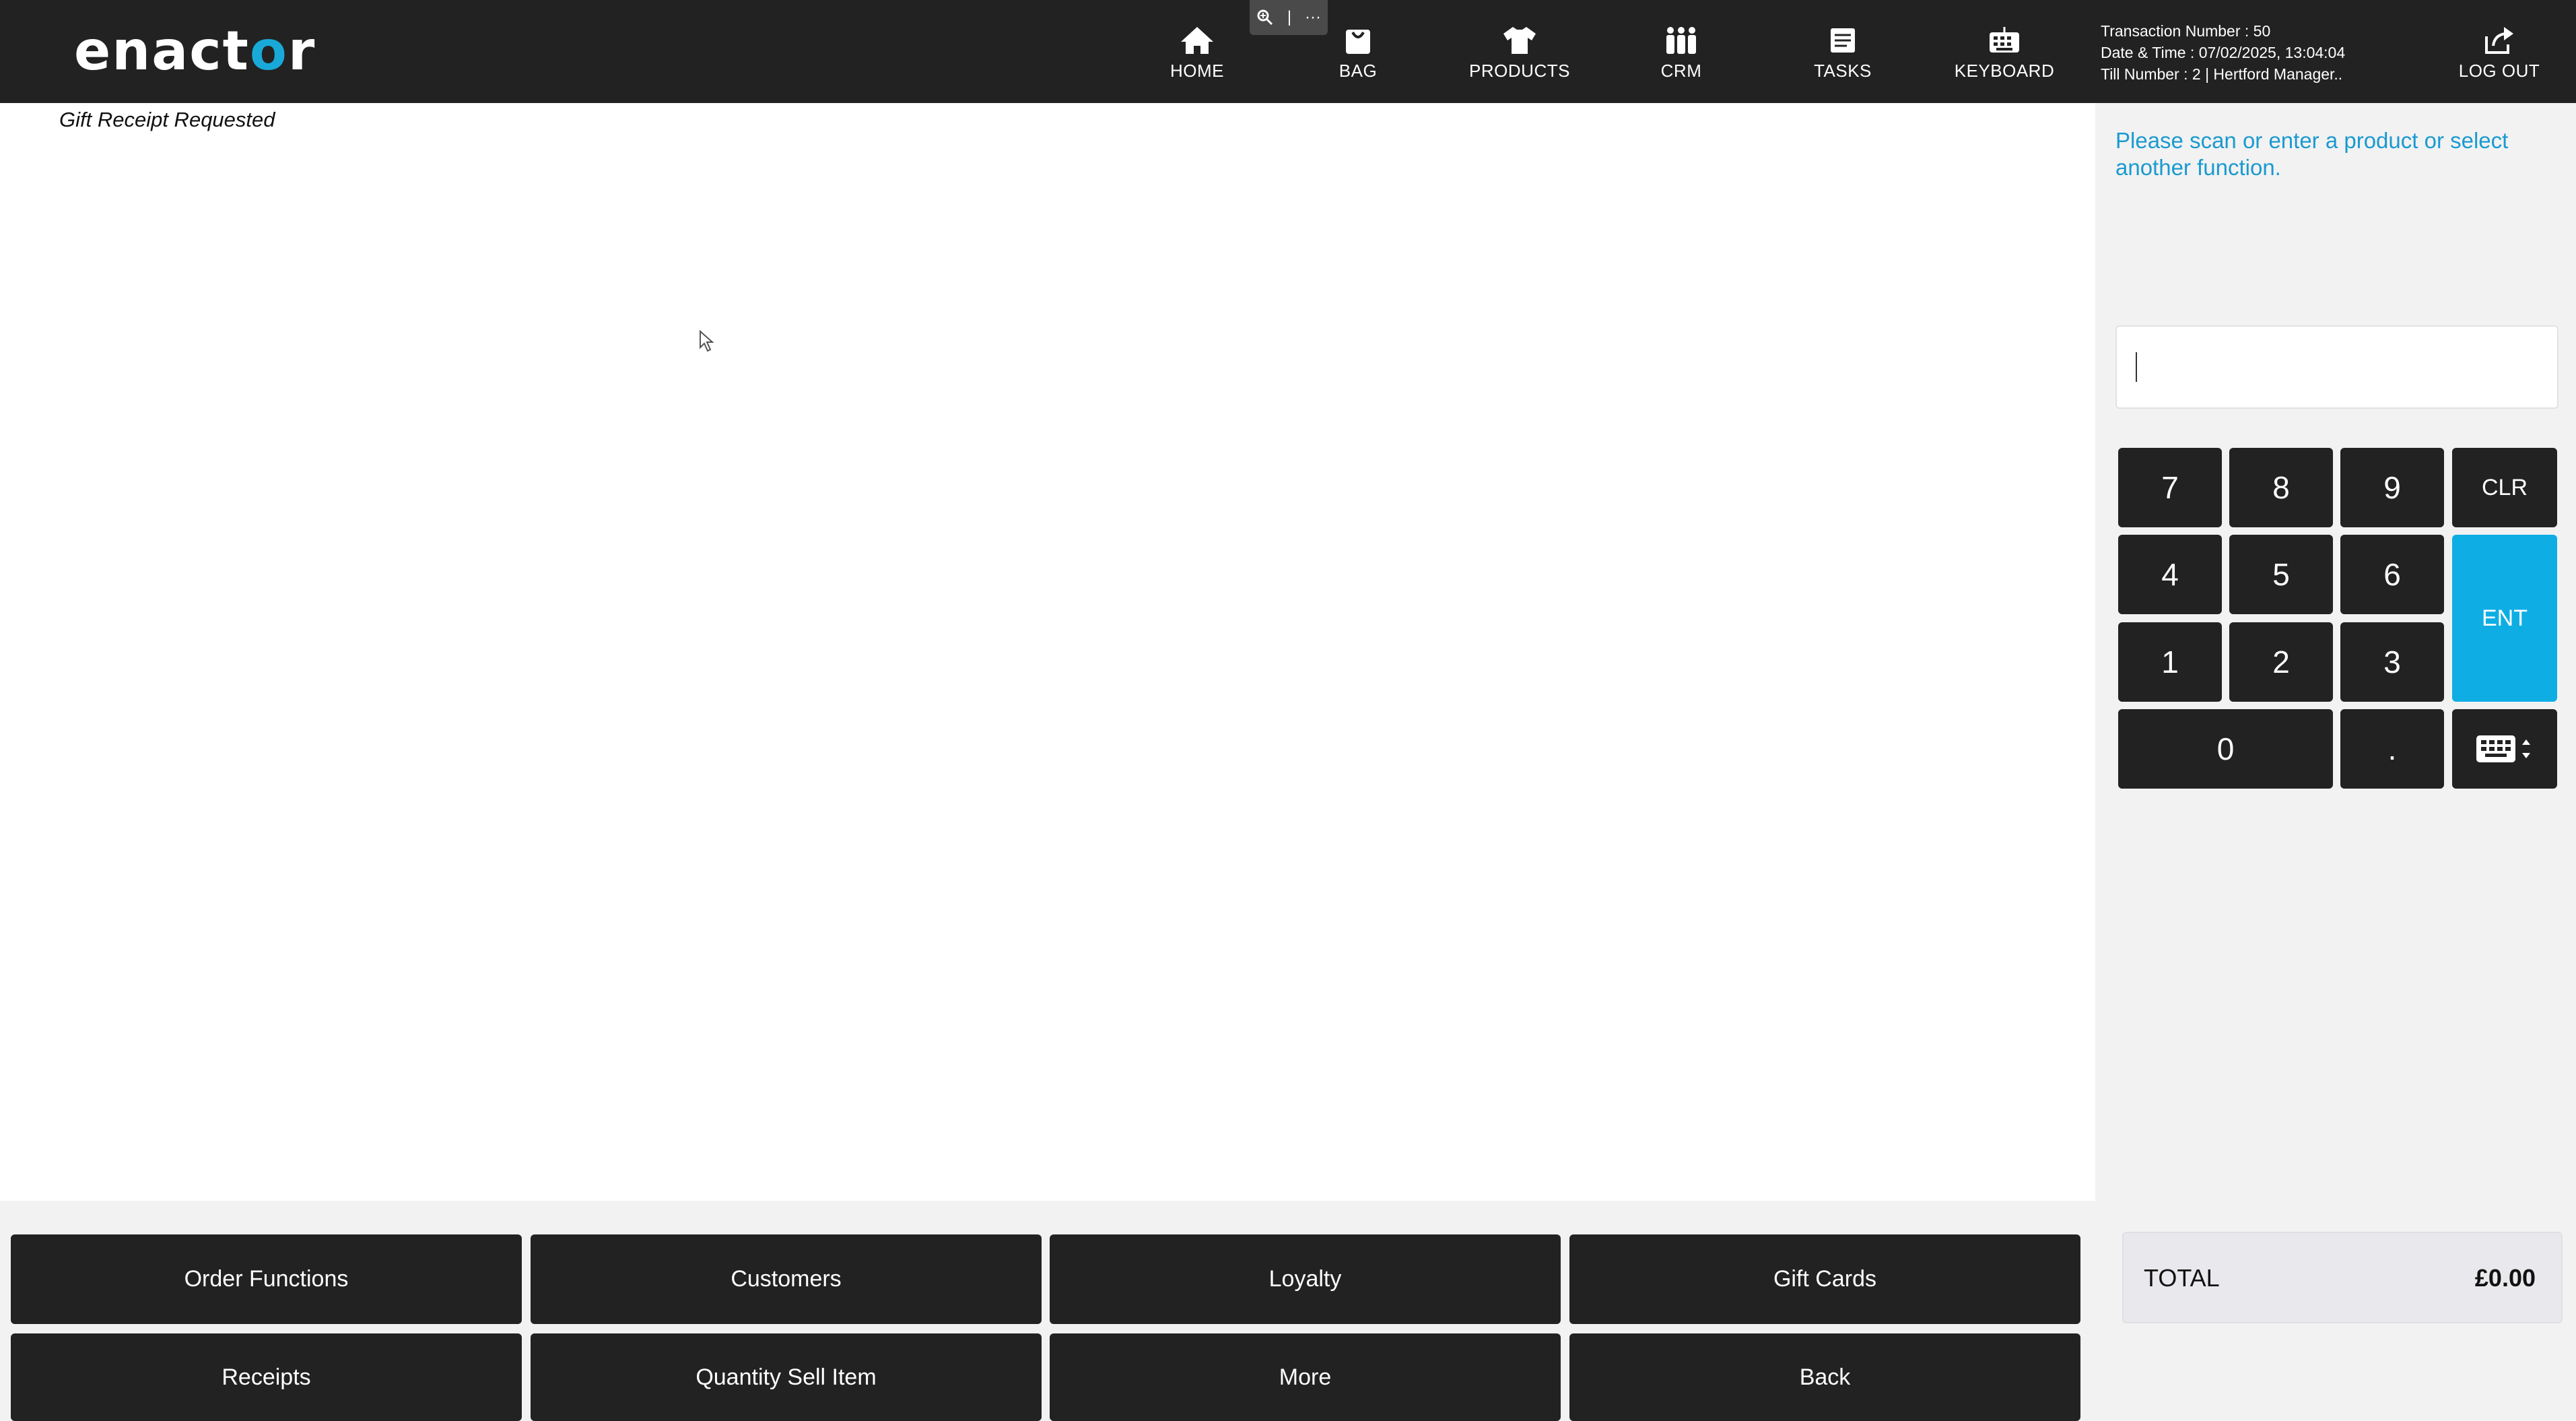  What do you see at coordinates (1358, 57) in the screenshot?
I see `nav-bag: BAG` at bounding box center [1358, 57].